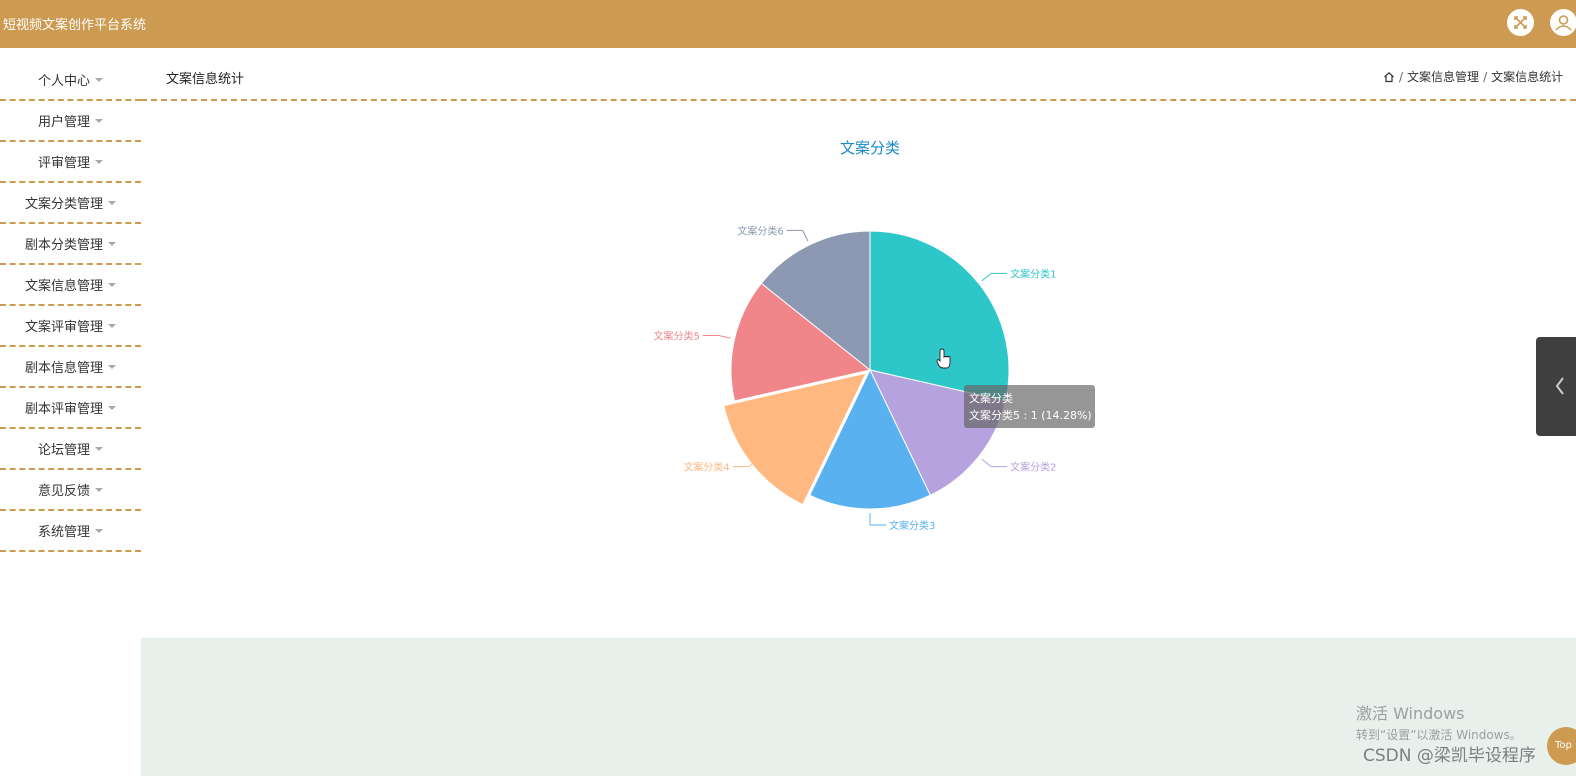 The height and width of the screenshot is (776, 1576). I want to click on pie-label: 文案分类5, so click(677, 336).